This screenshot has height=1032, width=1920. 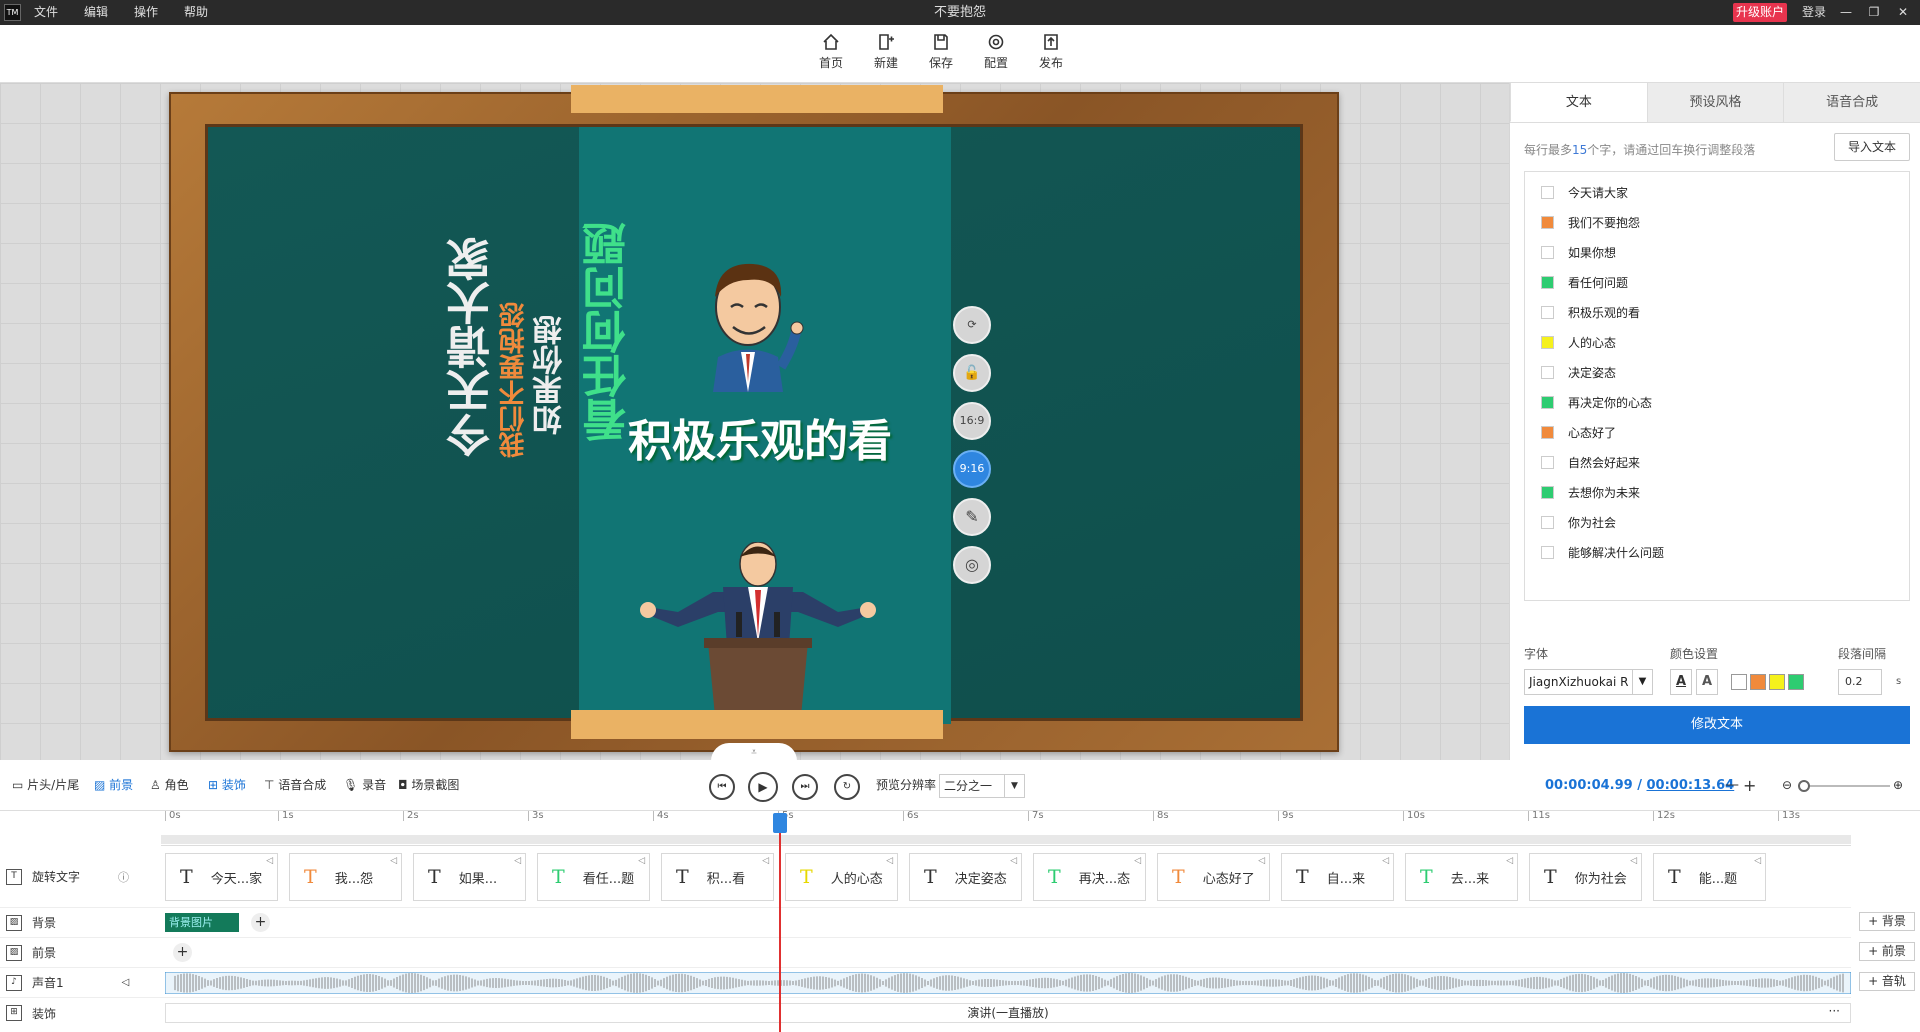 I want to click on text-line: 人的心态, so click(x=1578, y=342).